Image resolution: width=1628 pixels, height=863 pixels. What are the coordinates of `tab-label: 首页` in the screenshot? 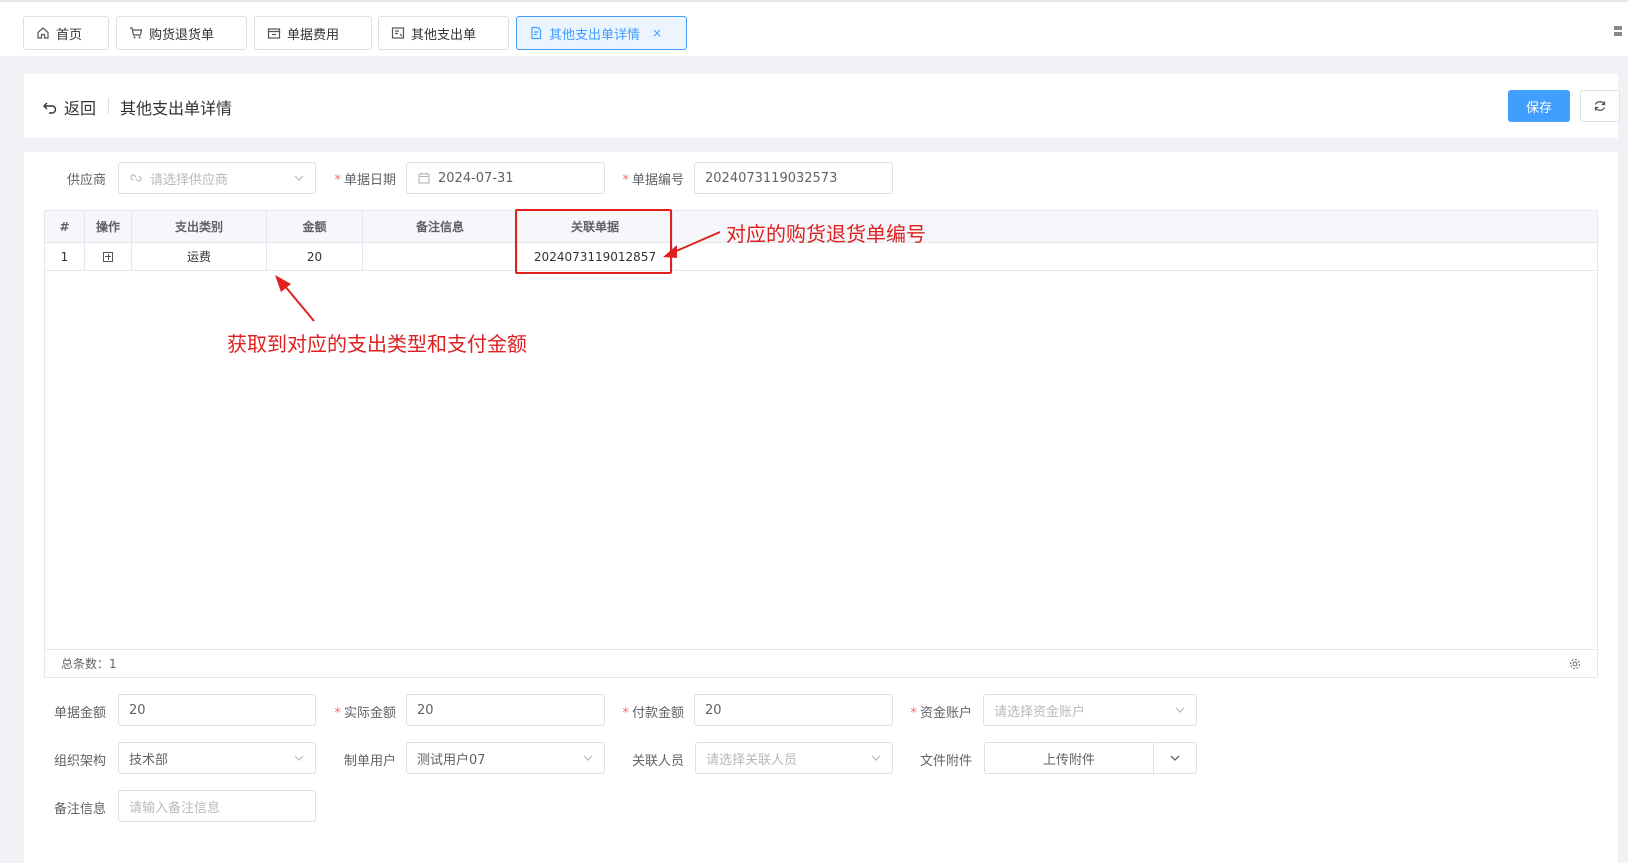 It's located at (69, 35).